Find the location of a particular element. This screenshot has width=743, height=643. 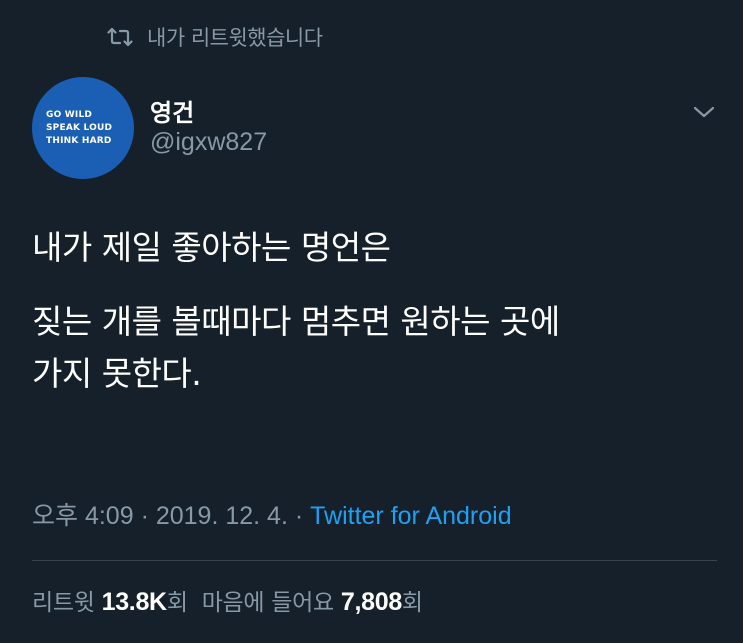

avatar: GO WILD SPEAK LOUD THINK HARD is located at coordinates (83, 128).